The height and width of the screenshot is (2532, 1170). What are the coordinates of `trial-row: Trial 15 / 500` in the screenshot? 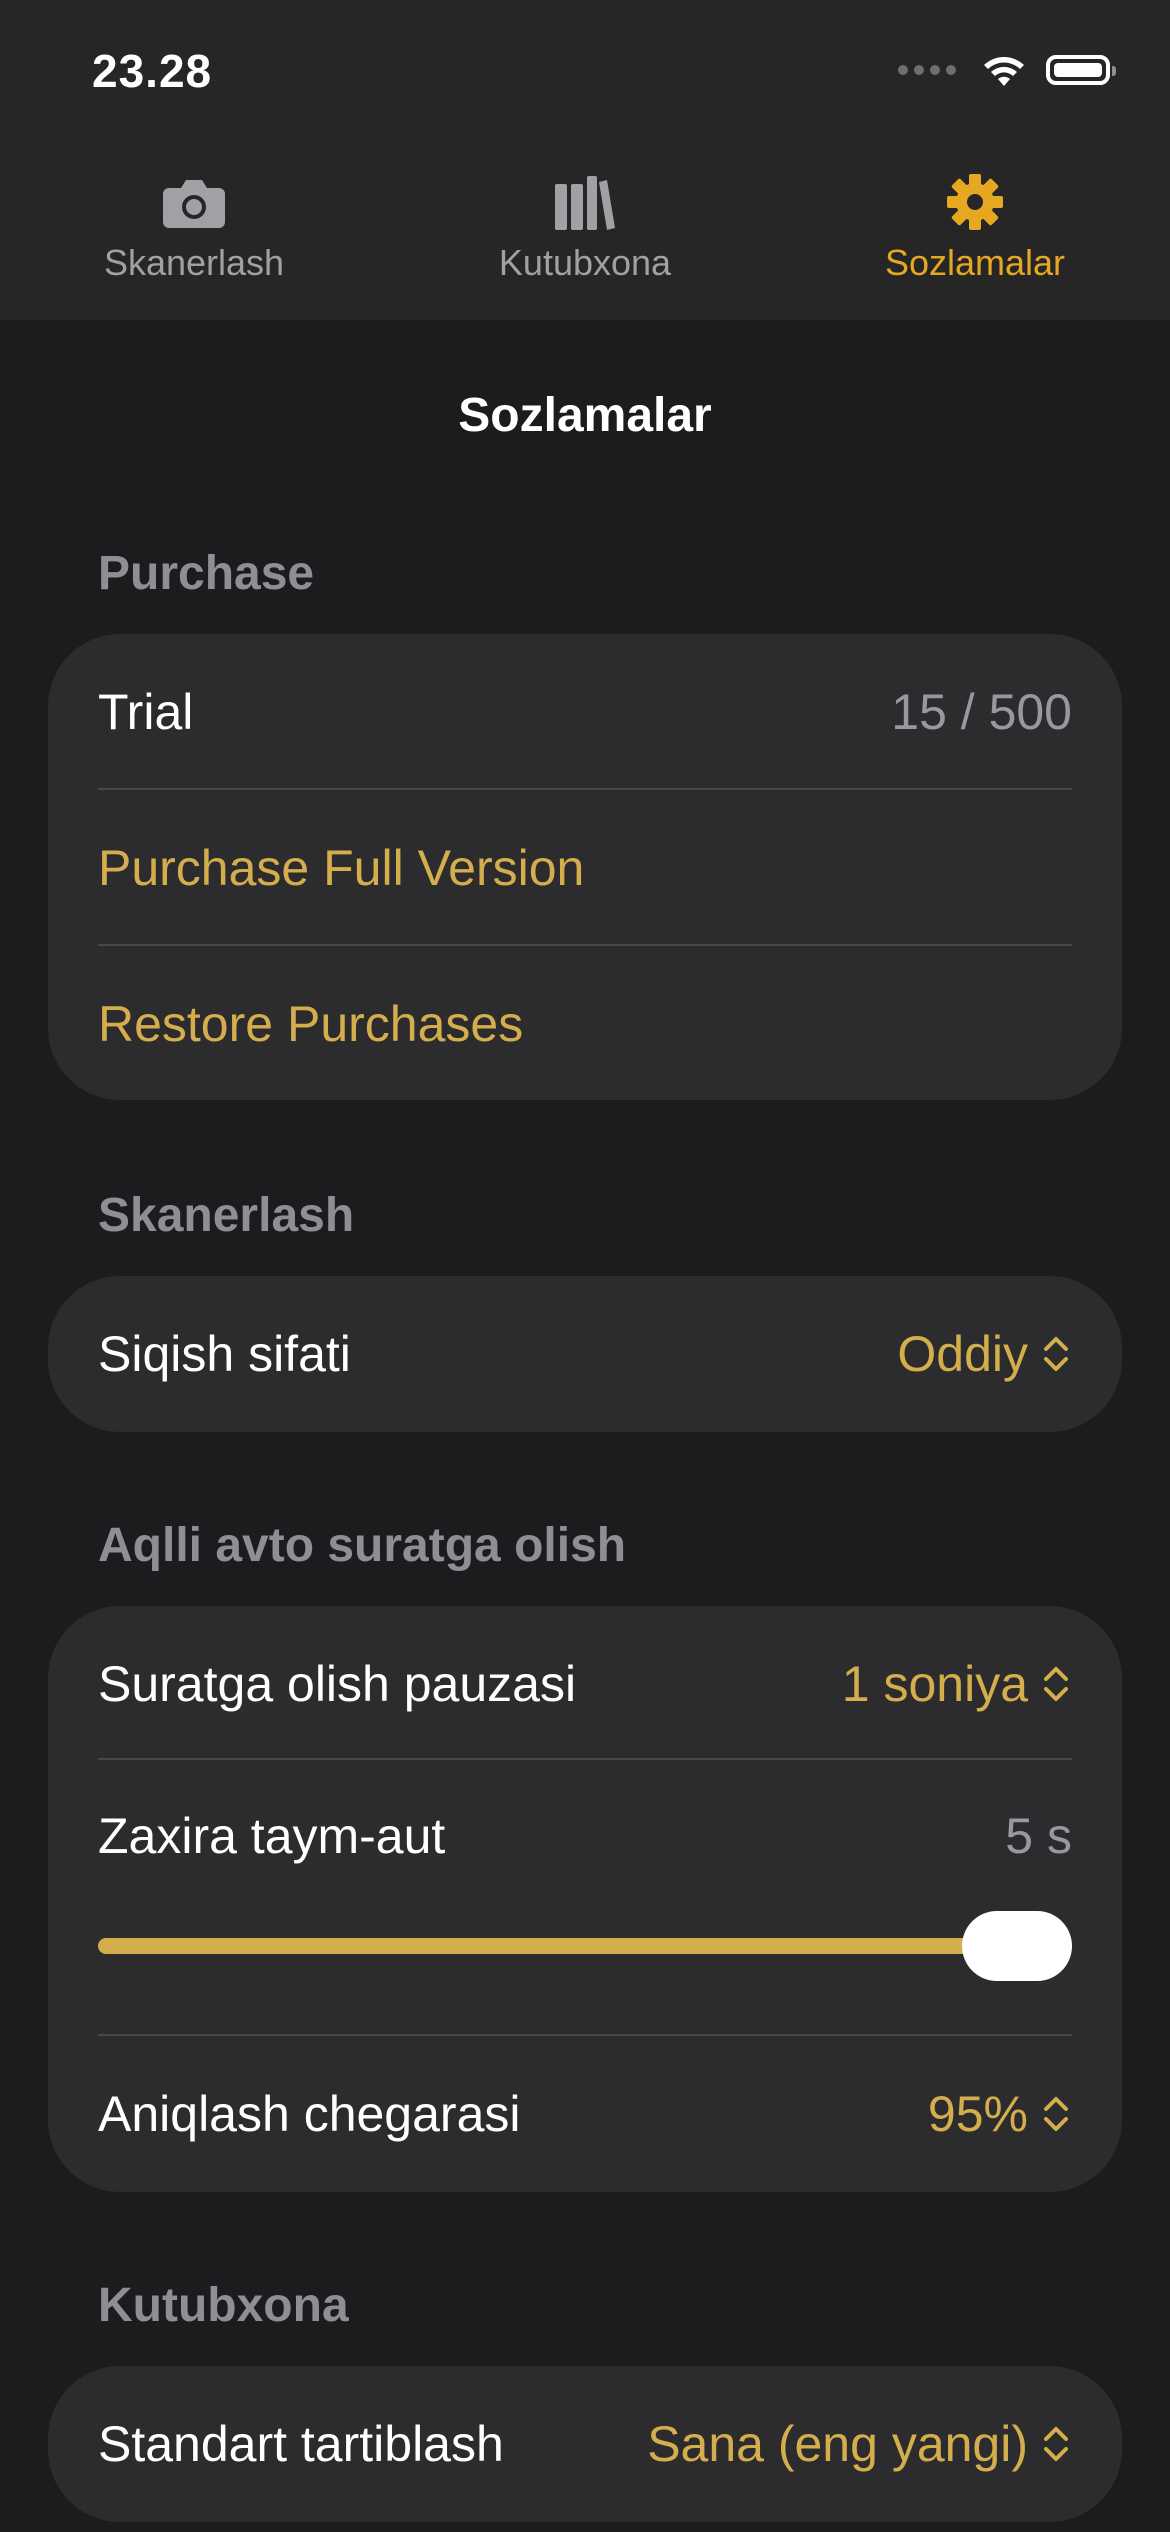 It's located at (585, 712).